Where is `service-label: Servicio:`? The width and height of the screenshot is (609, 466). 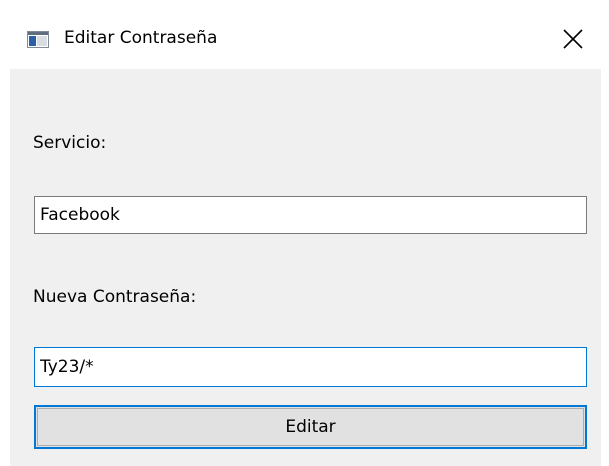 service-label: Servicio: is located at coordinates (70, 143).